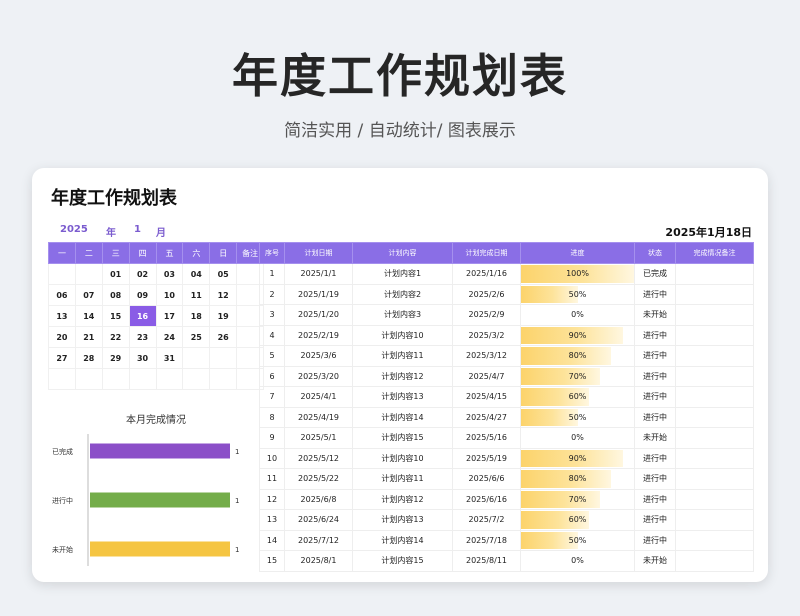  Describe the element at coordinates (169, 358) in the screenshot. I see `calendar-day-cell: 31` at that location.